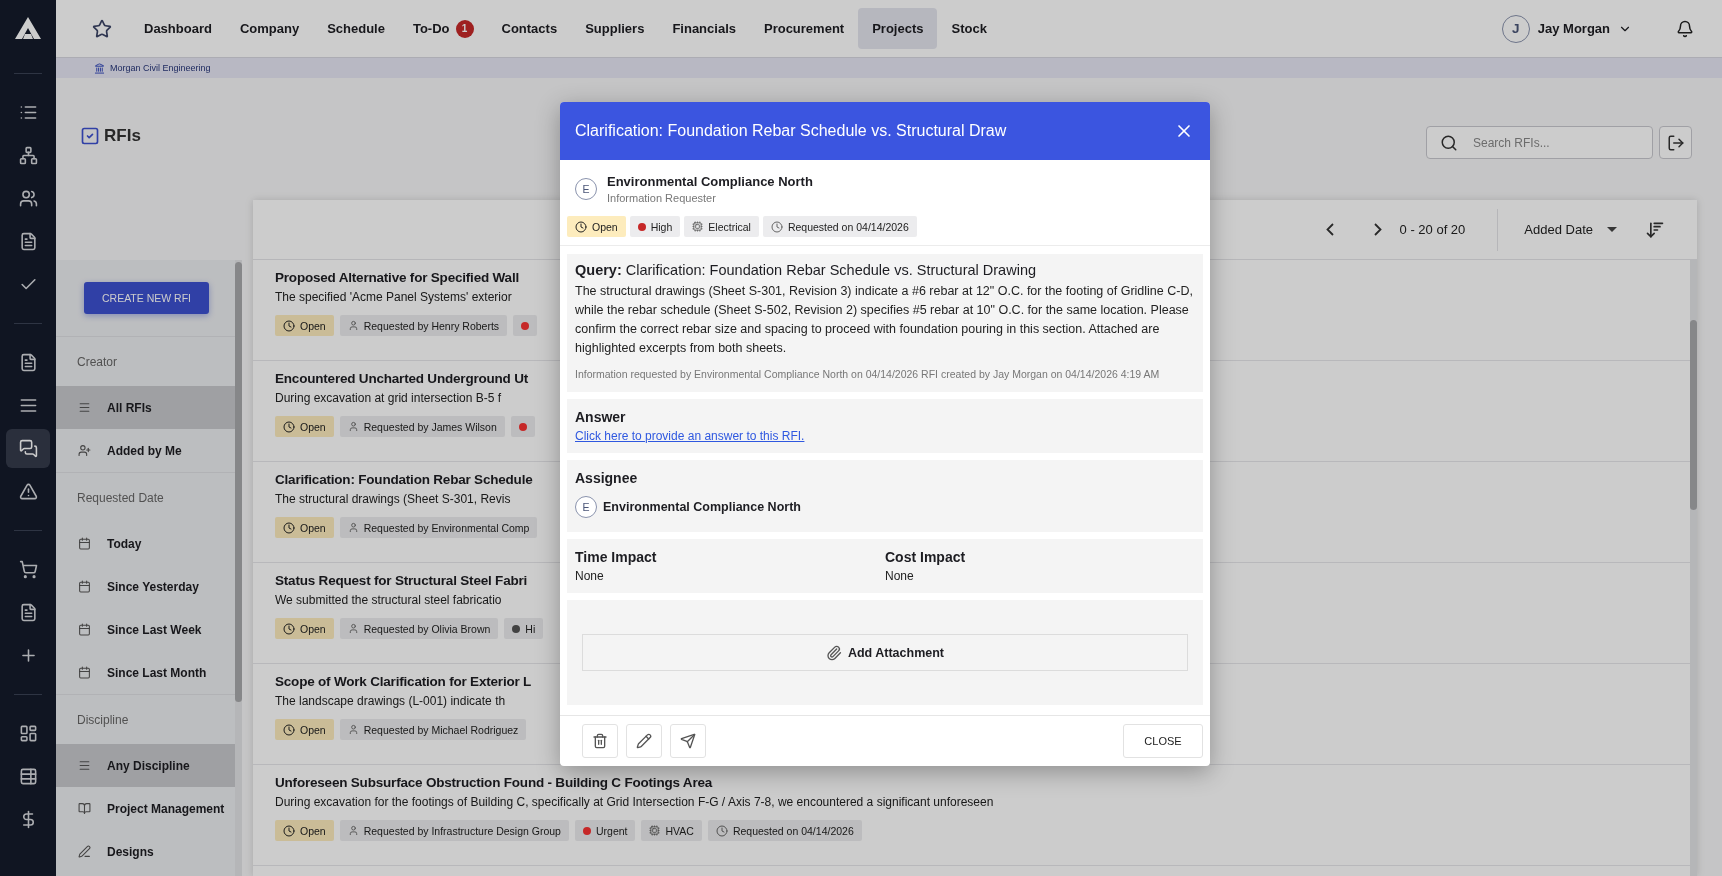  Describe the element at coordinates (393, 297) in the screenshot. I see `rfi-description: The specified 'Acme Panel Systems' exterior` at that location.